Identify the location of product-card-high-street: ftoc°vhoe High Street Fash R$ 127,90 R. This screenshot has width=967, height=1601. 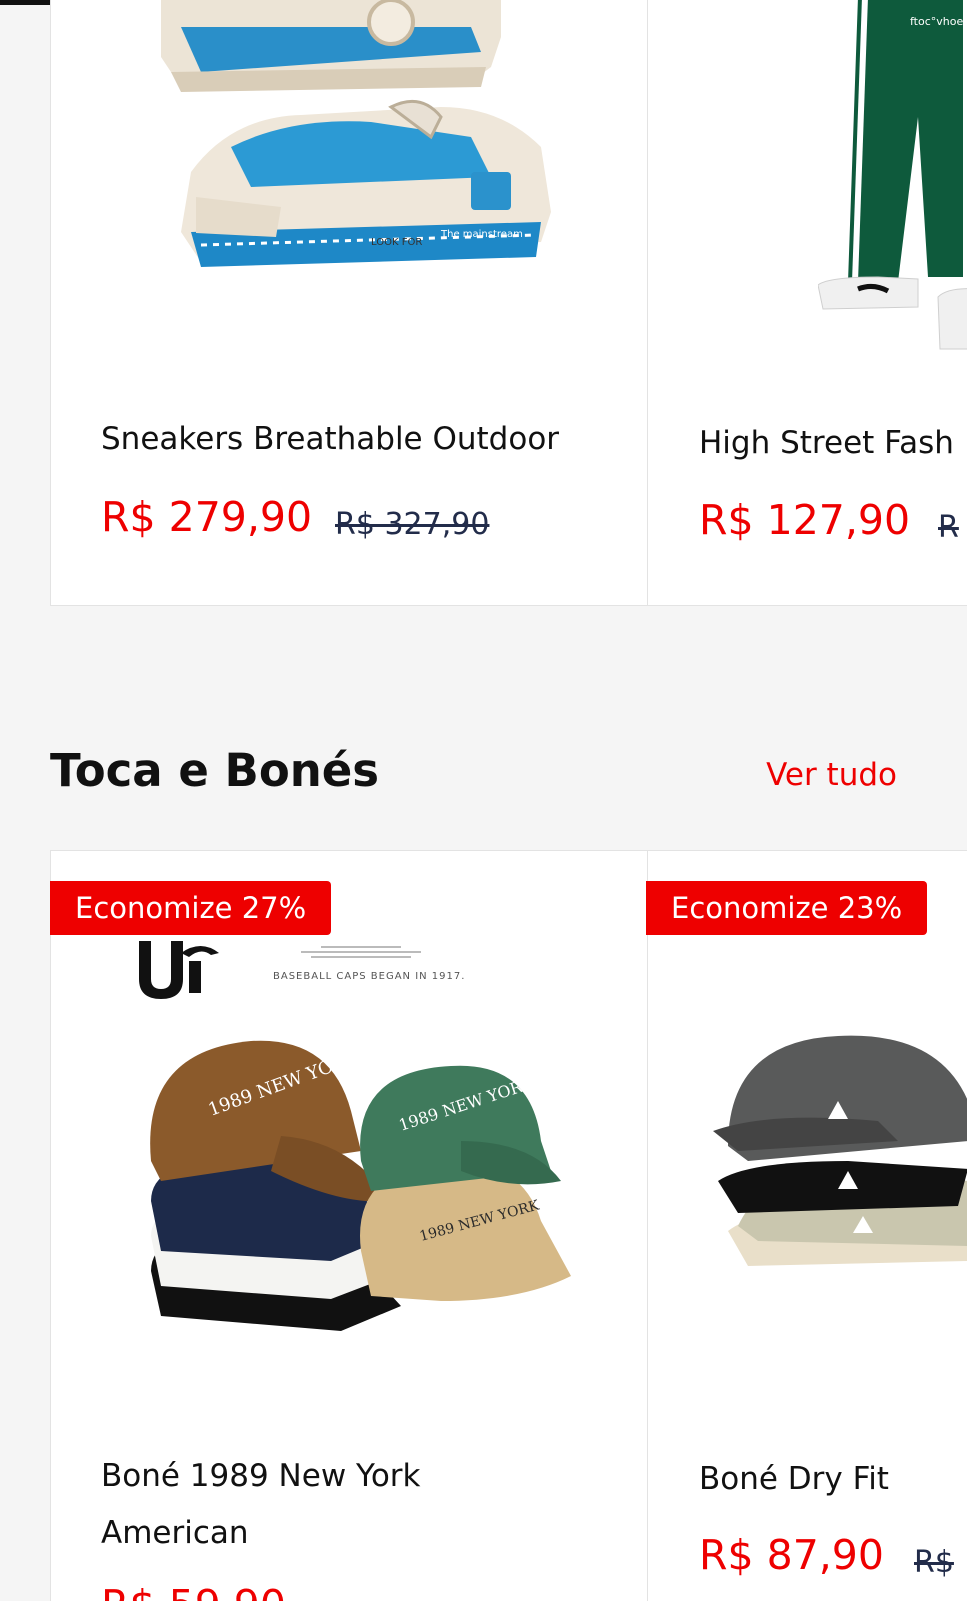
(807, 303).